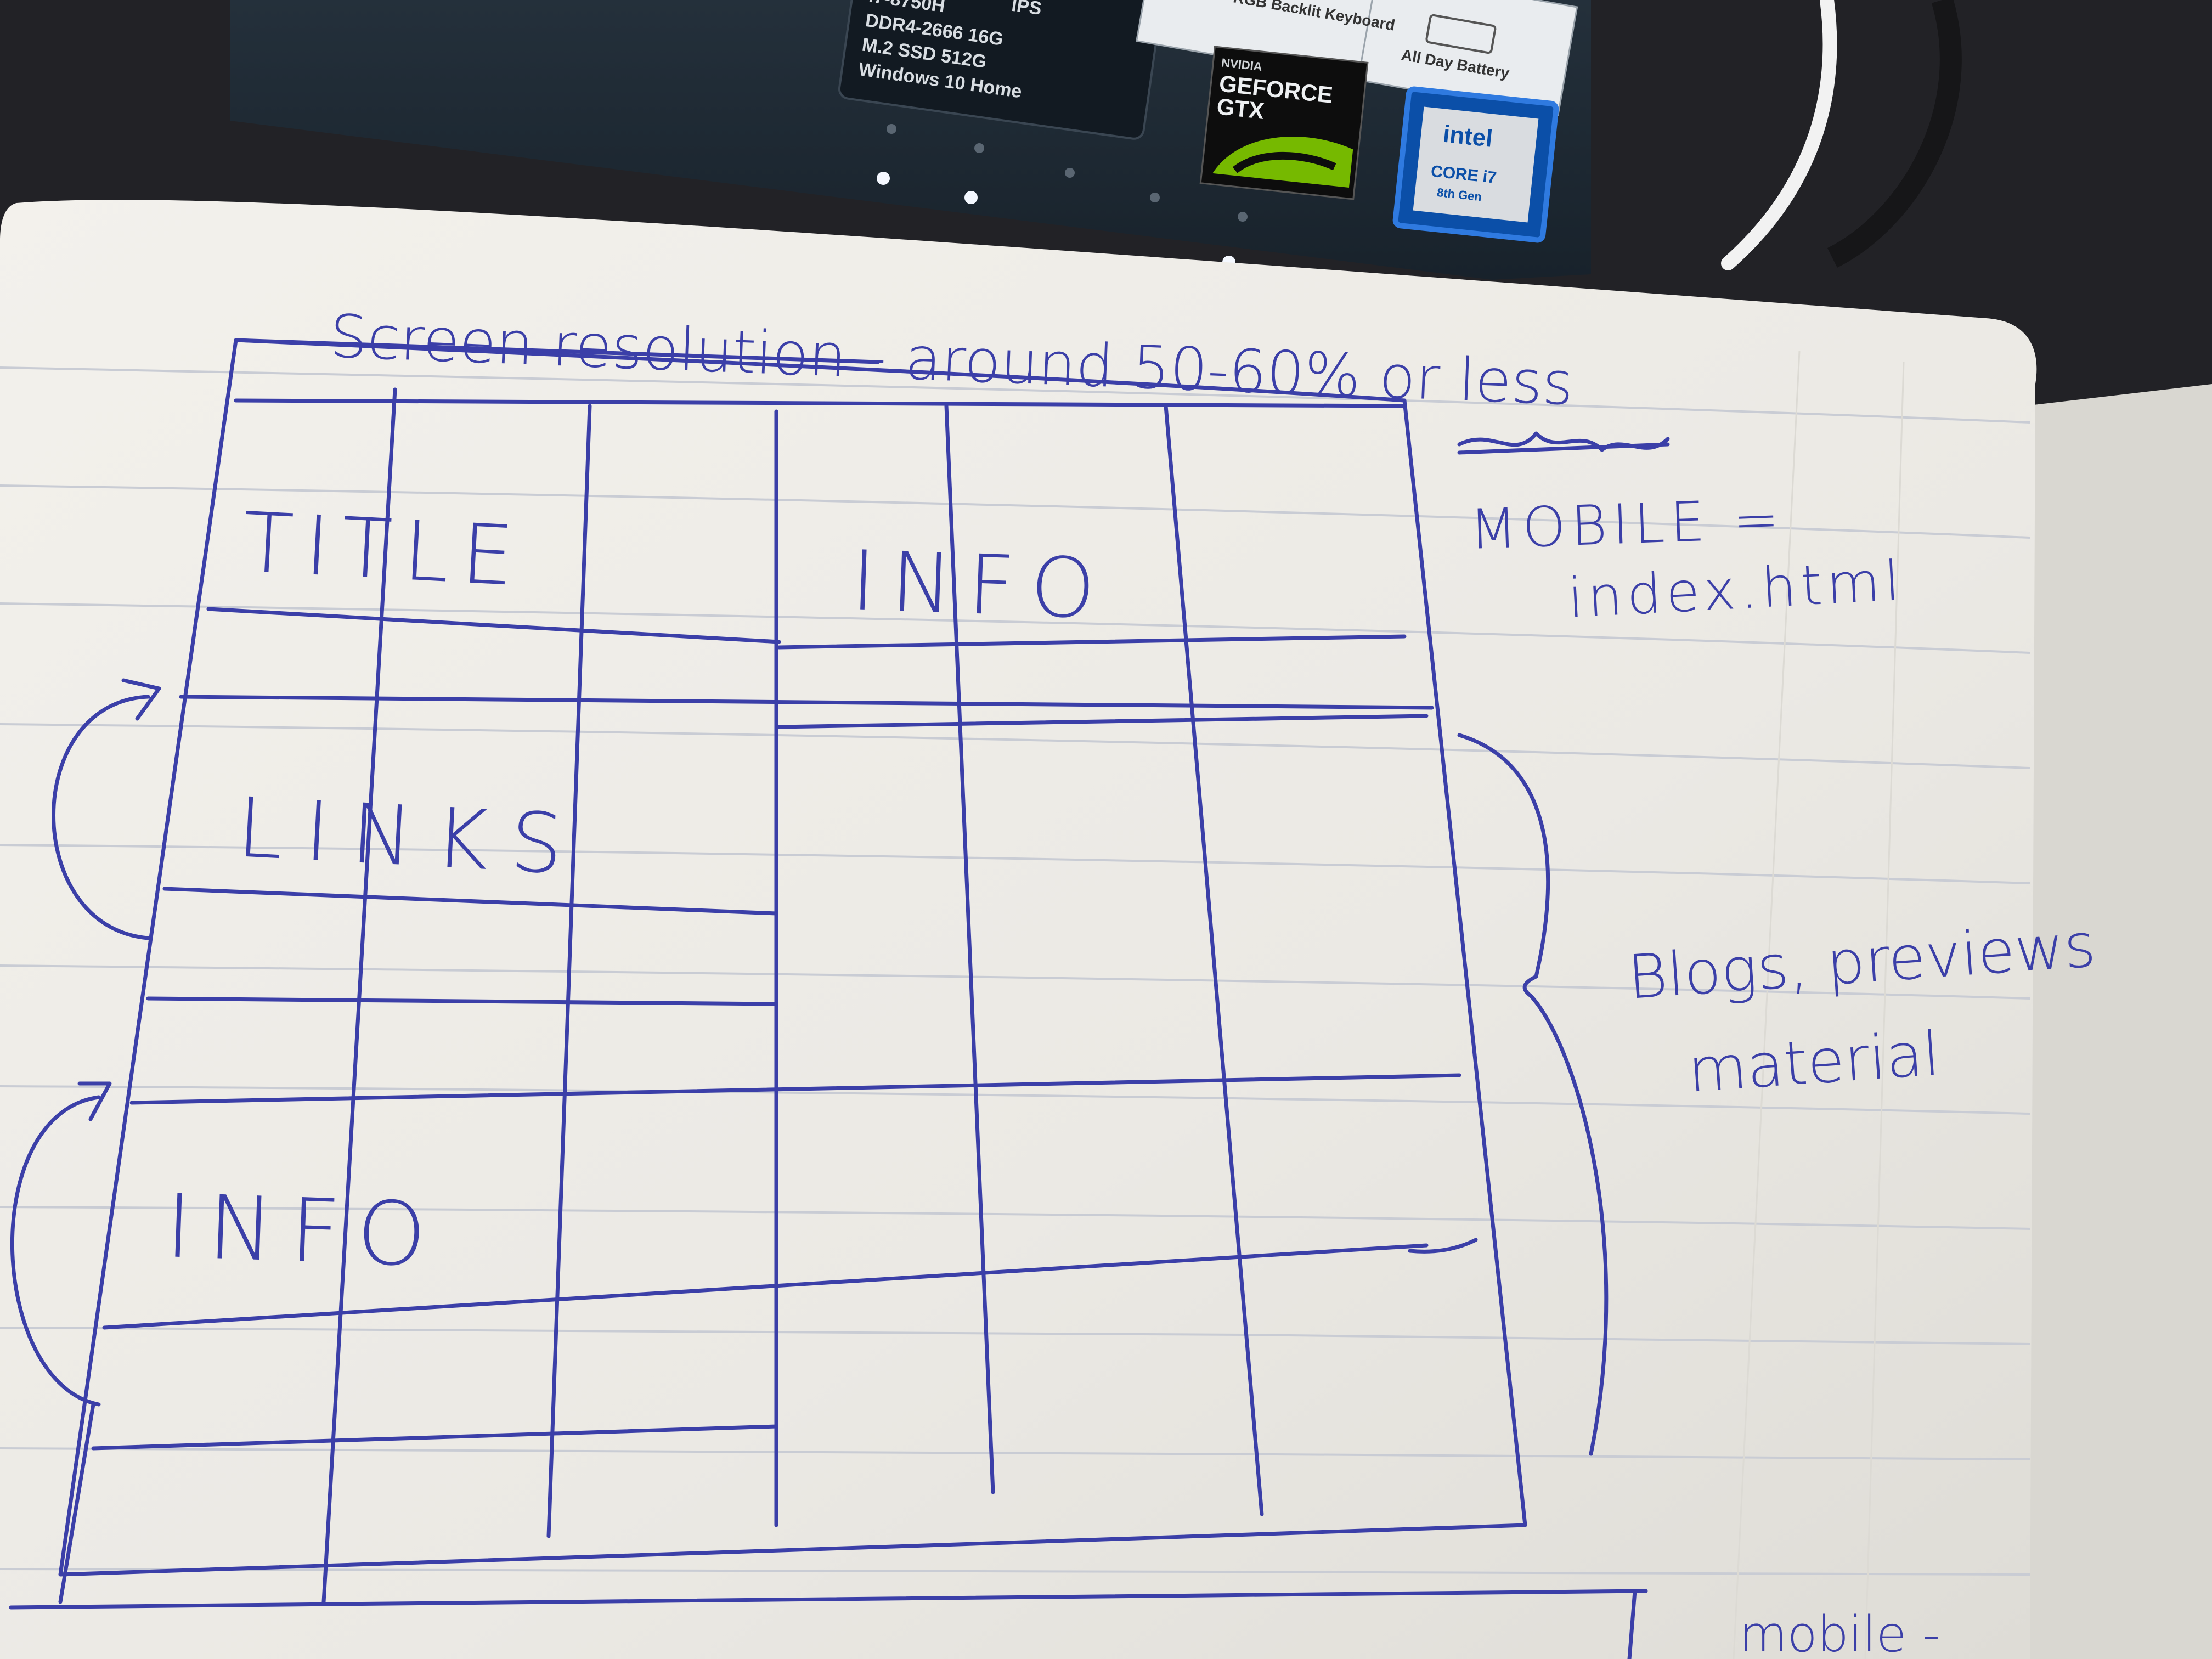 Image resolution: width=2212 pixels, height=1659 pixels. I want to click on gpu-line-2: GTX, so click(1241, 108).